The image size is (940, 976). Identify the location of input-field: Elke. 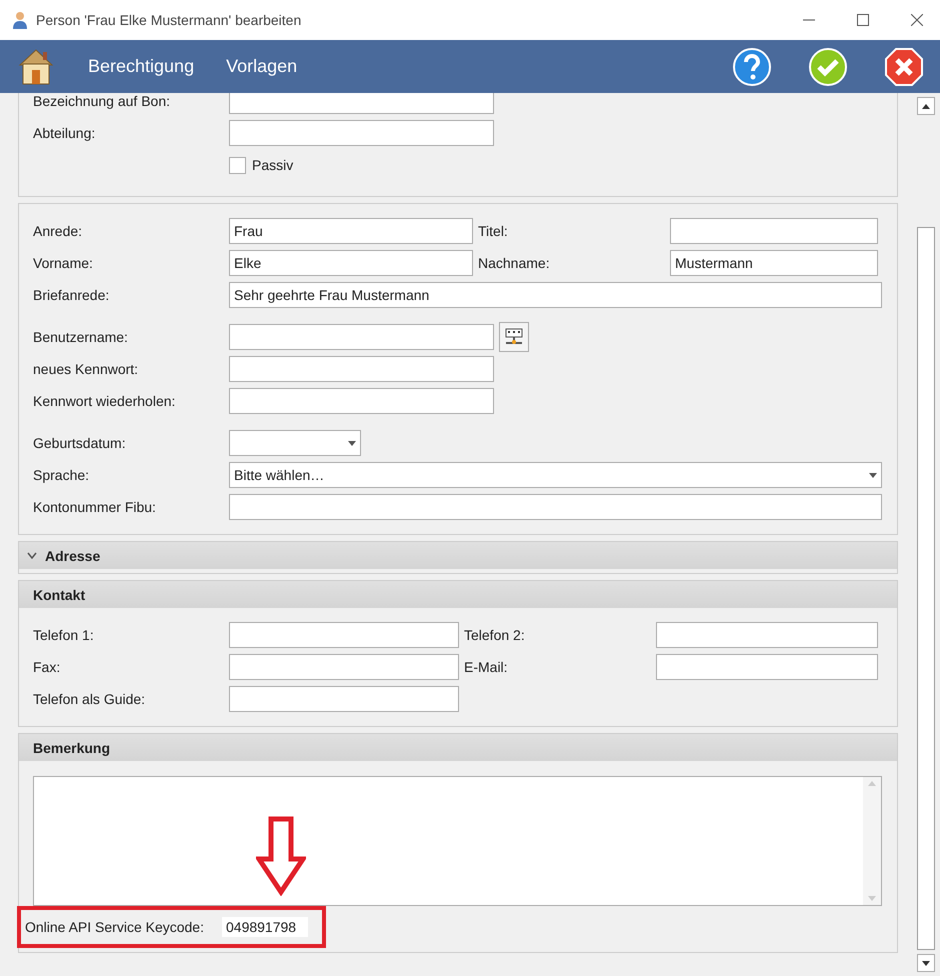
(351, 263).